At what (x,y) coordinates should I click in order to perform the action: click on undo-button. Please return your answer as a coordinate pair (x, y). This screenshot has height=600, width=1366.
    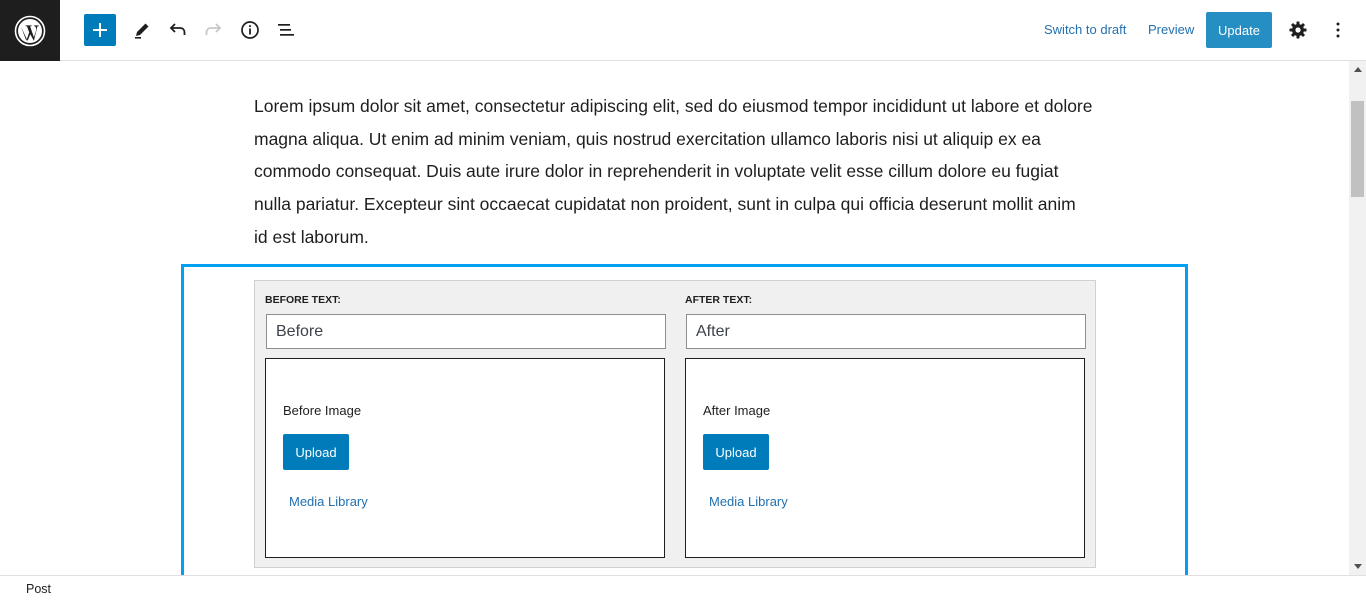
    Looking at the image, I should click on (178, 30).